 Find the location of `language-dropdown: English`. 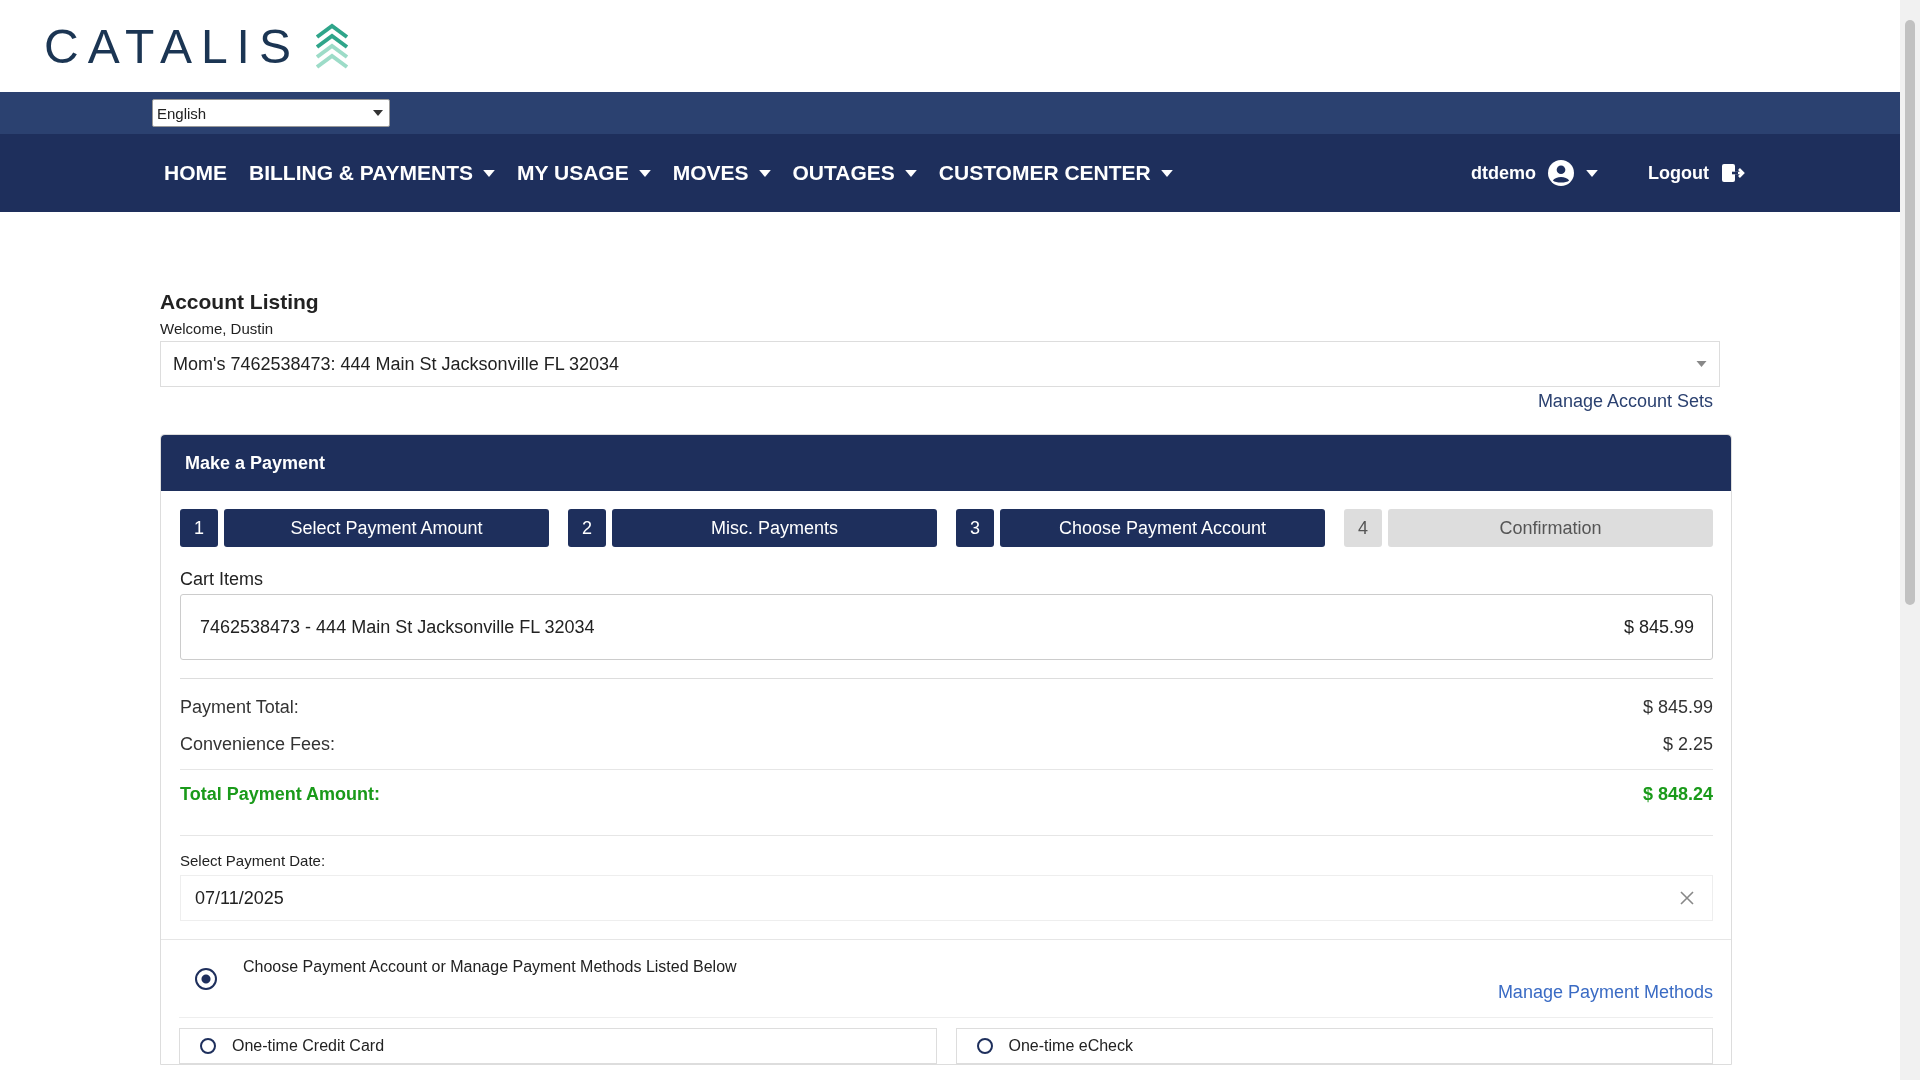

language-dropdown: English is located at coordinates (271, 113).